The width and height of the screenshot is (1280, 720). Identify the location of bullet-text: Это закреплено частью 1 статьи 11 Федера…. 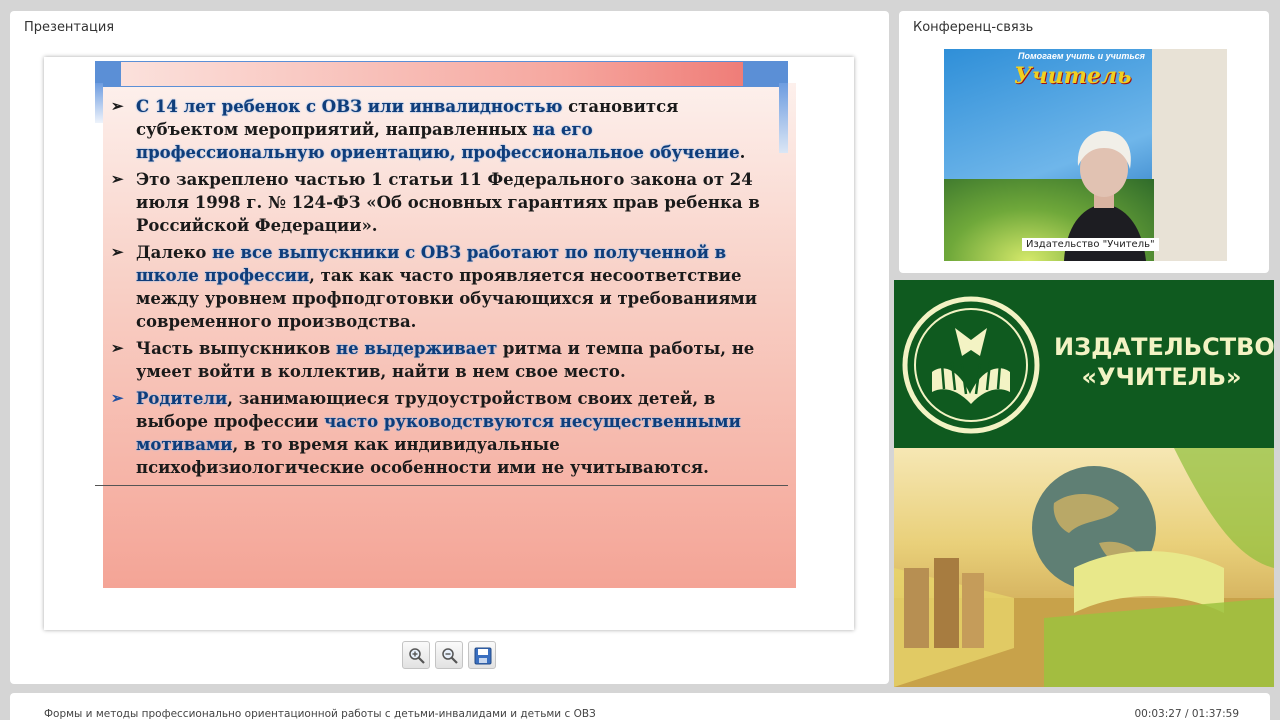
(448, 202).